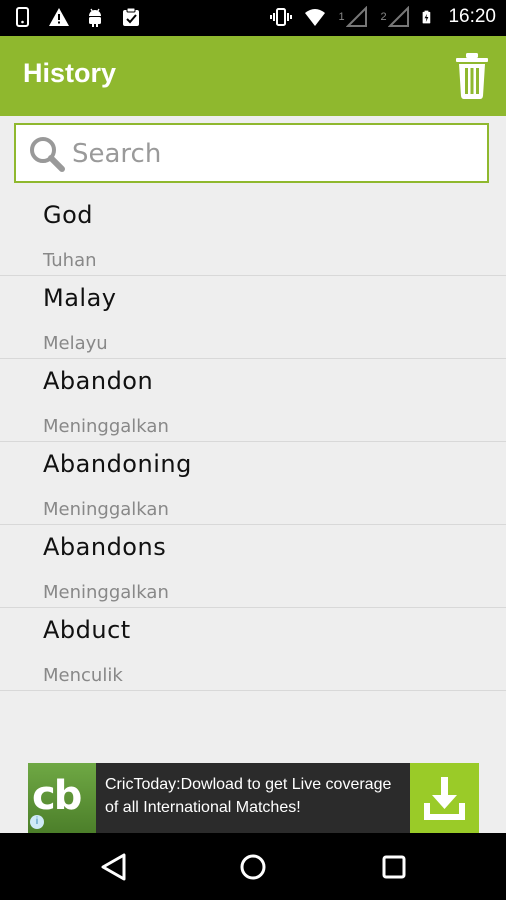 This screenshot has height=900, width=506. Describe the element at coordinates (253, 483) in the screenshot. I see `list-item: Abandoning Meninggalkan` at that location.